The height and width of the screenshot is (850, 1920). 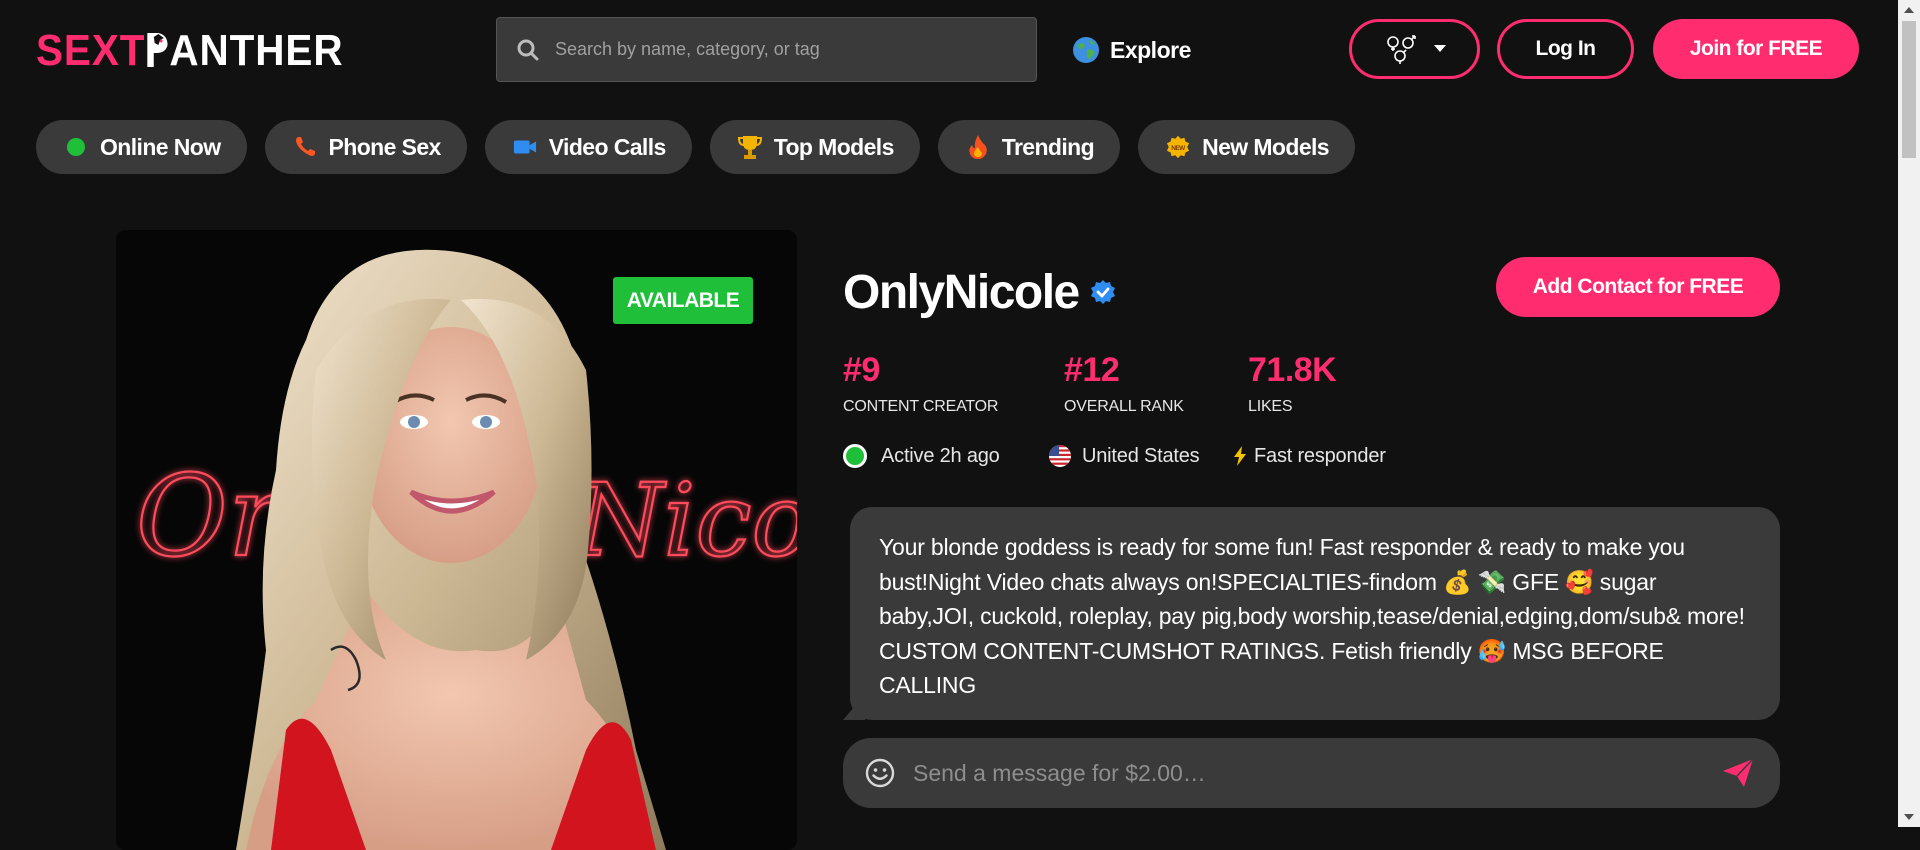 I want to click on site-logo: SEXT ANTHER, so click(x=190, y=51).